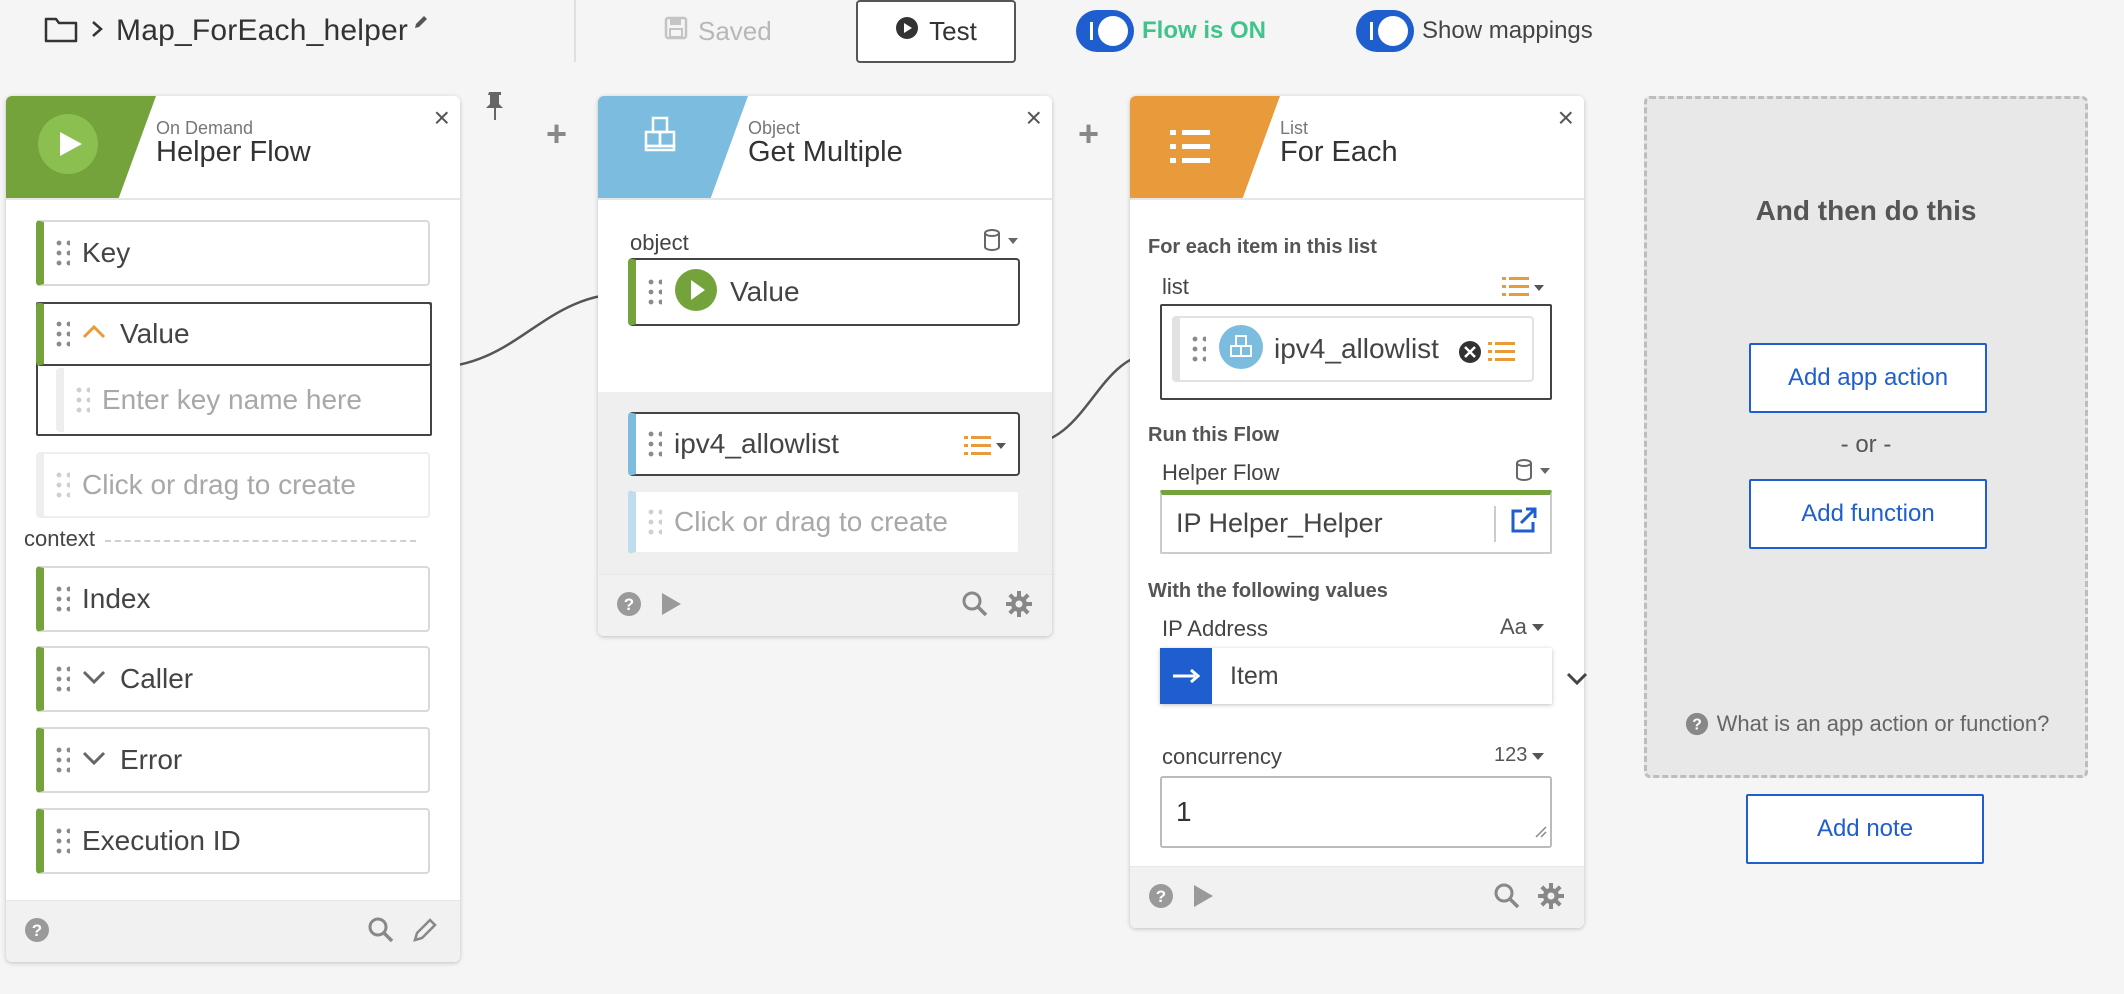  I want to click on card-title: Get Multiple, so click(825, 152).